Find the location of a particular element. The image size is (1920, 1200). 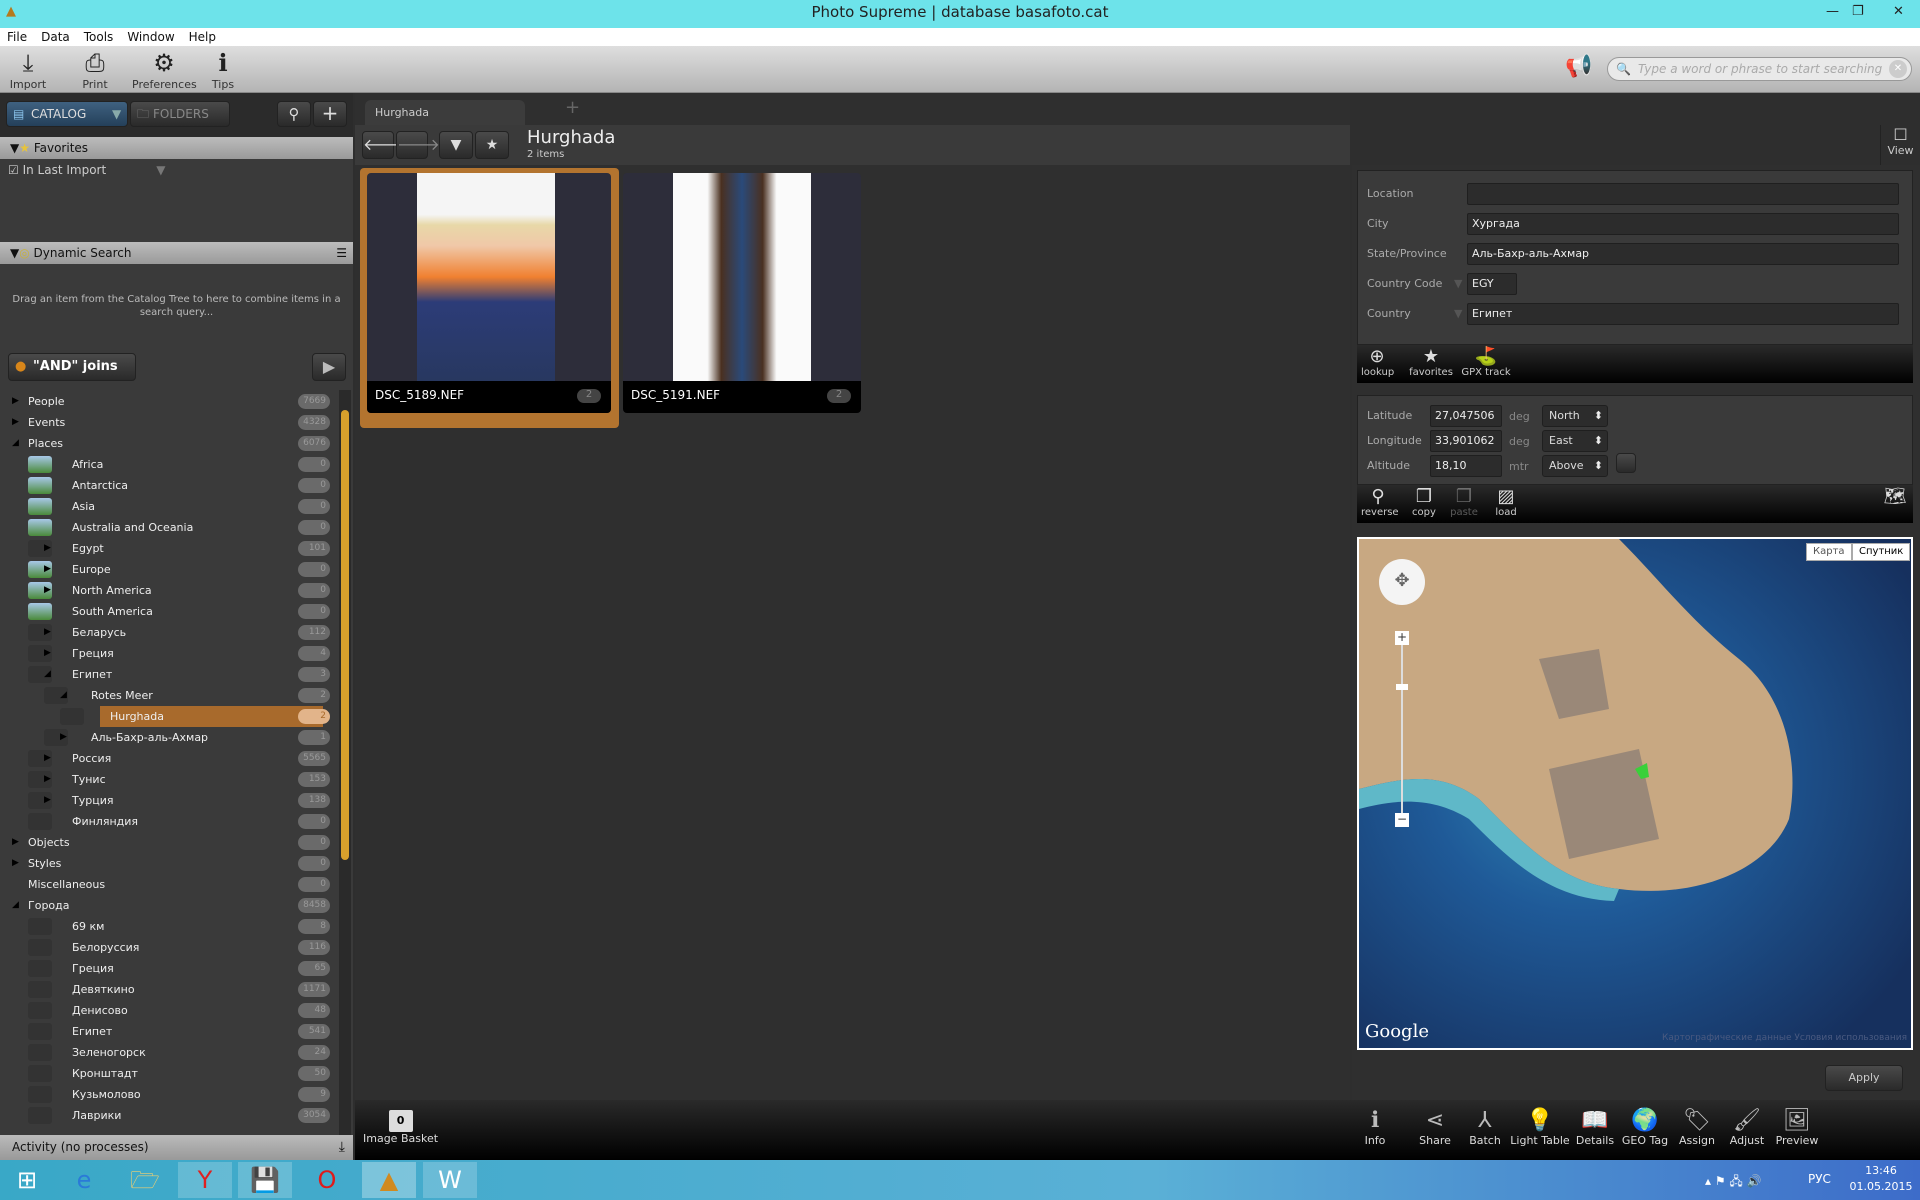

tray-icons: ▴ ⚑ 🖧 🔊 is located at coordinates (1733, 1182).